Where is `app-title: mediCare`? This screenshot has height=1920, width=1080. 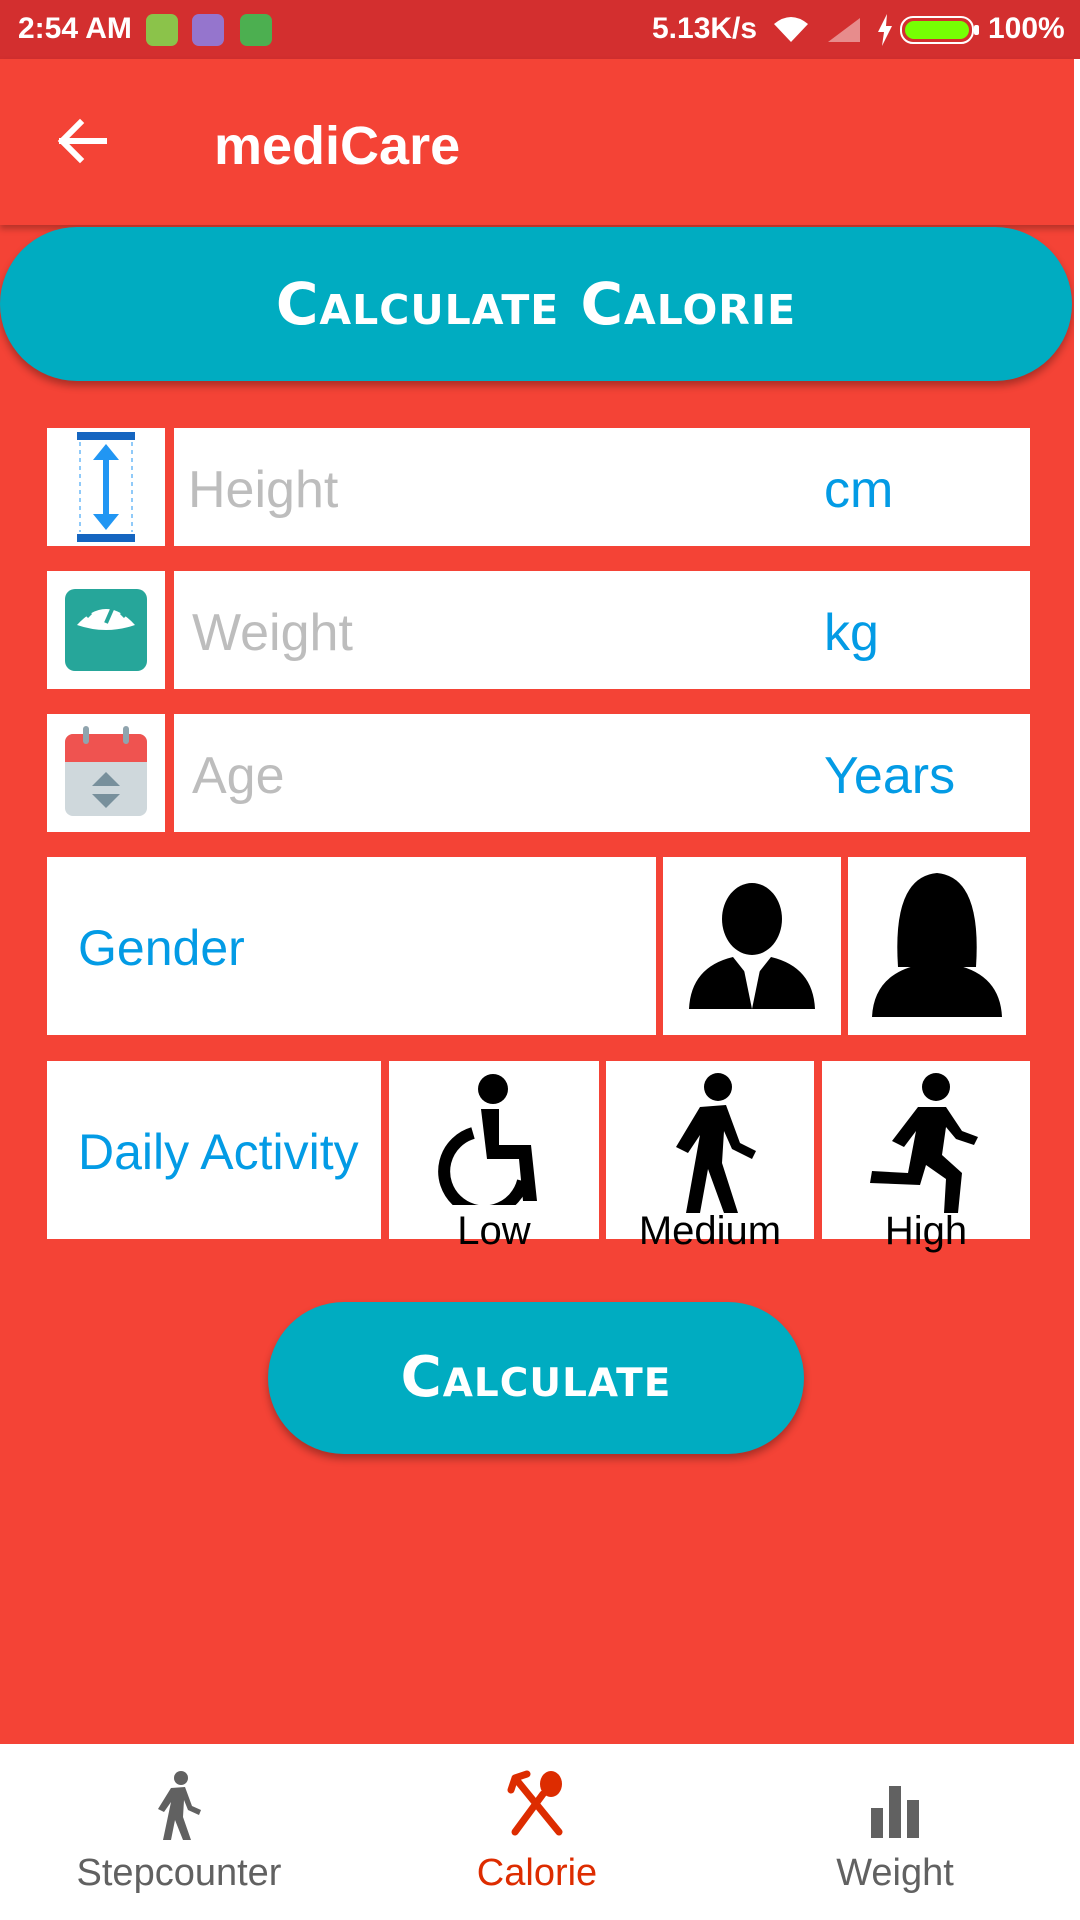 app-title: mediCare is located at coordinates (337, 146).